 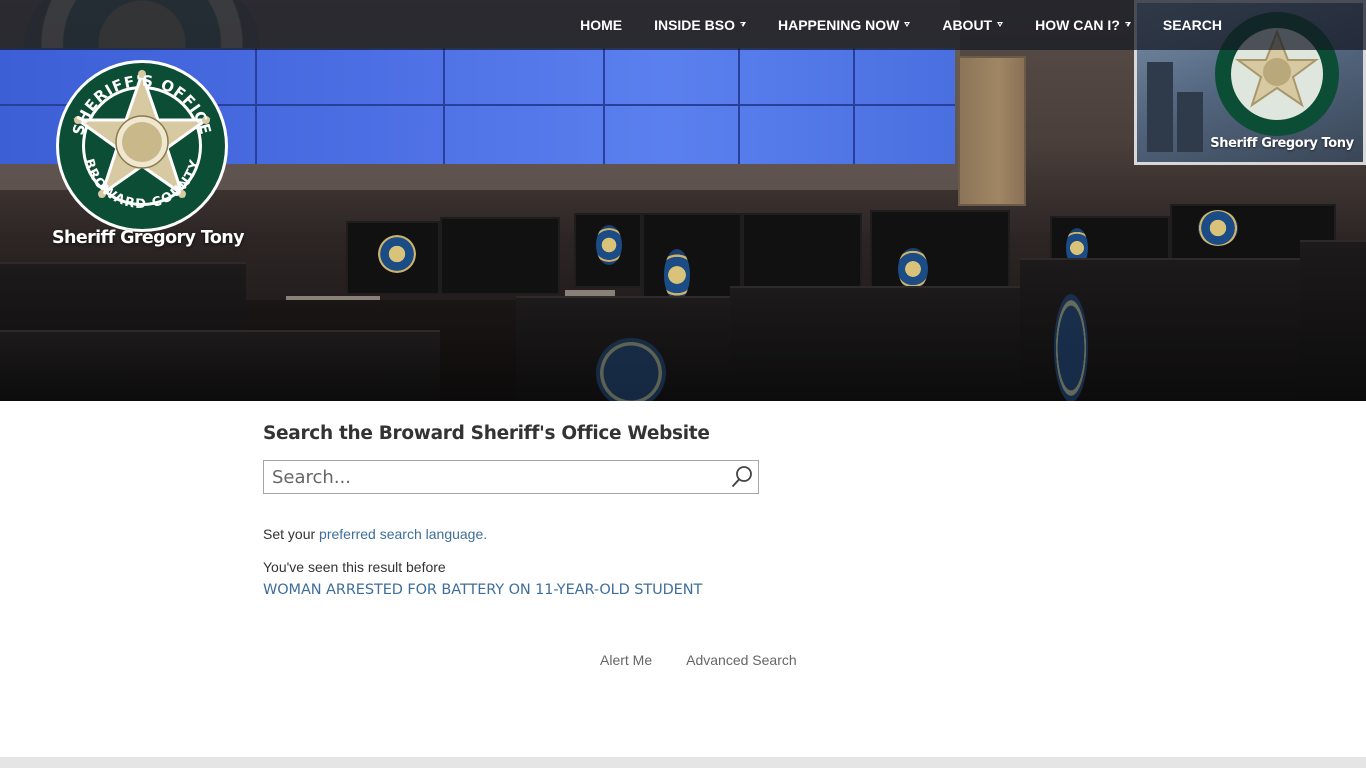 What do you see at coordinates (403, 534) in the screenshot?
I see `preferred-language-link: preferred search language.` at bounding box center [403, 534].